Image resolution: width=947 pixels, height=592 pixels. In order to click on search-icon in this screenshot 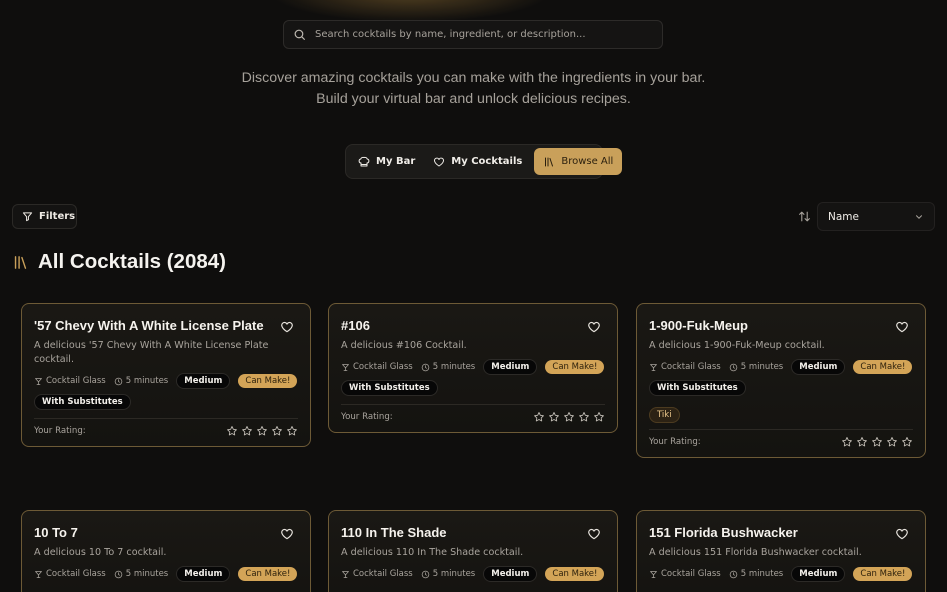, I will do `click(299, 34)`.